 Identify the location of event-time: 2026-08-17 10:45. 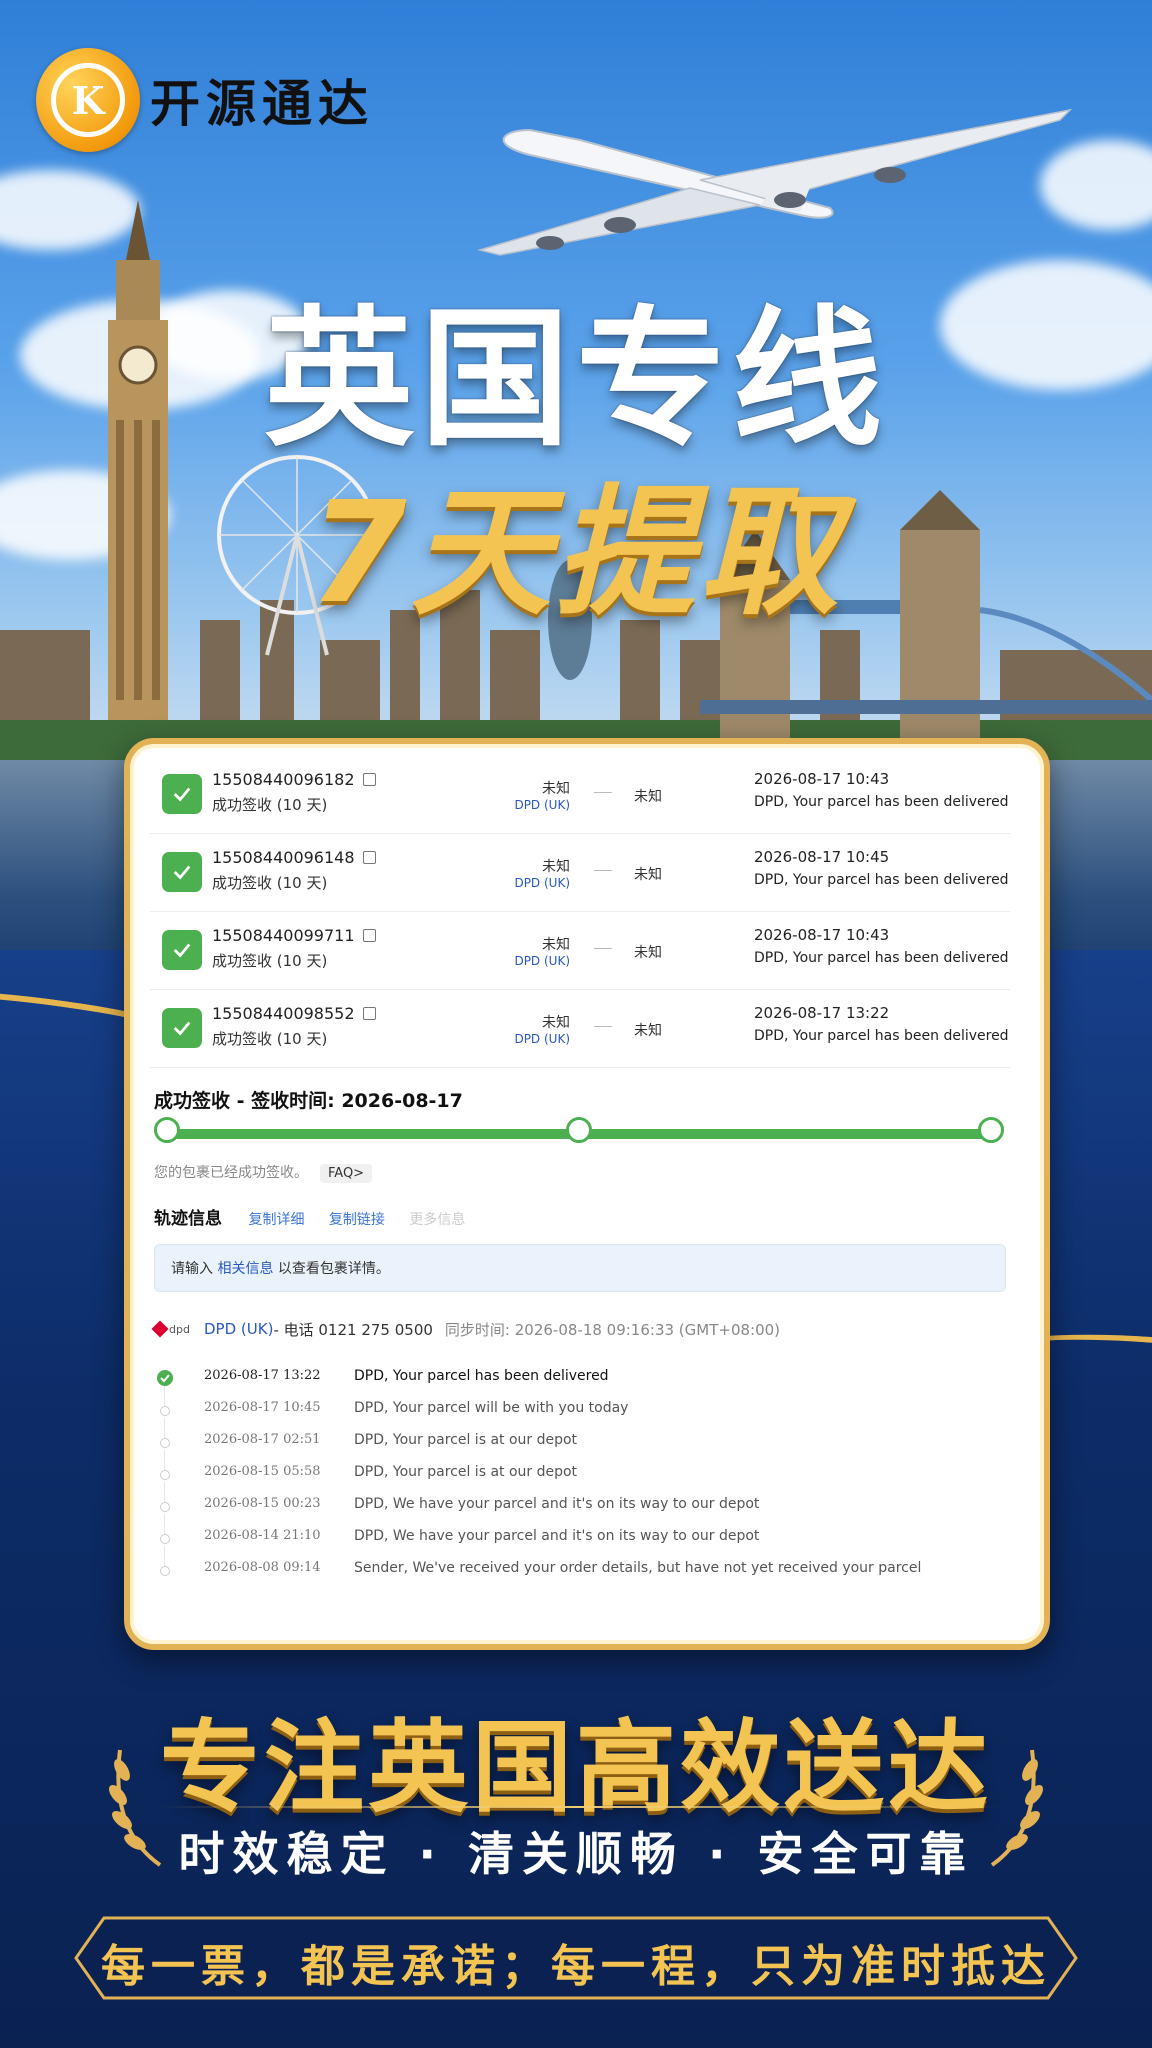
(262, 1407).